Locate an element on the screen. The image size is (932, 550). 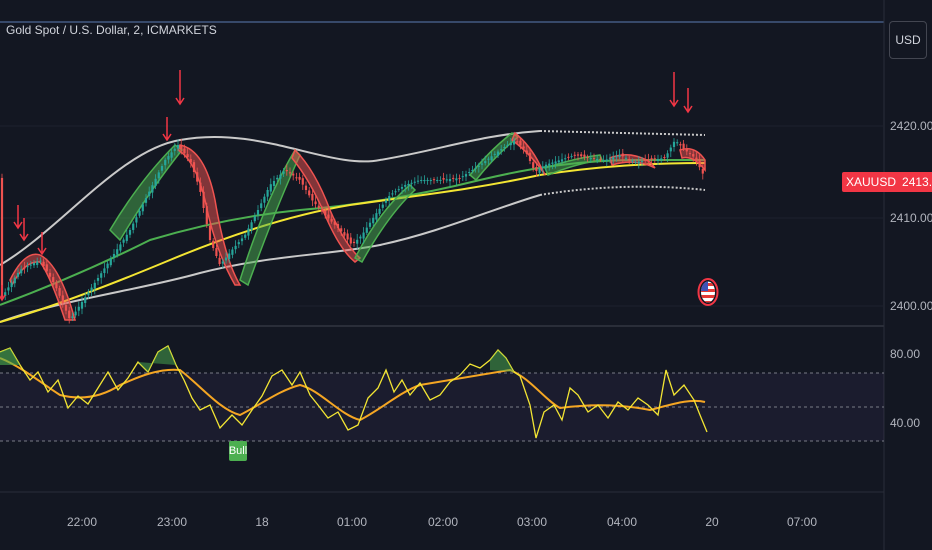
symbol-title: Gold Spot / U.S. Dollar, 2, ICMARKETS is located at coordinates (111, 30).